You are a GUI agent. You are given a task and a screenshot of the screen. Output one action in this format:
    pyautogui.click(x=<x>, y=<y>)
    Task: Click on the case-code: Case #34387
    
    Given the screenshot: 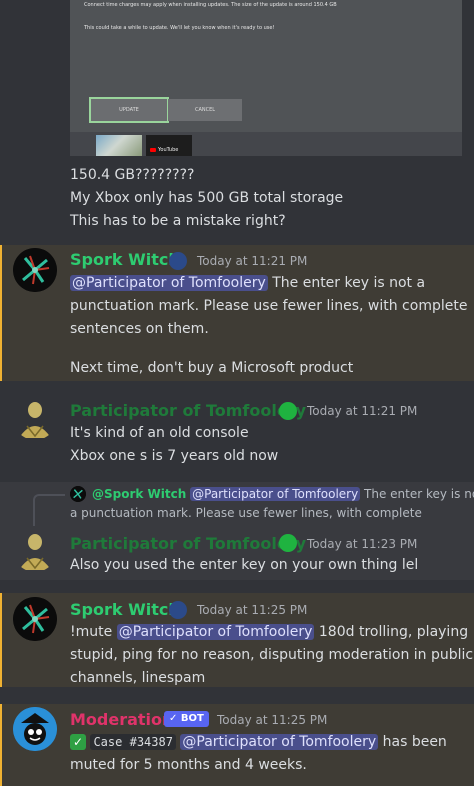 What is the action you would take?
    pyautogui.click(x=133, y=742)
    